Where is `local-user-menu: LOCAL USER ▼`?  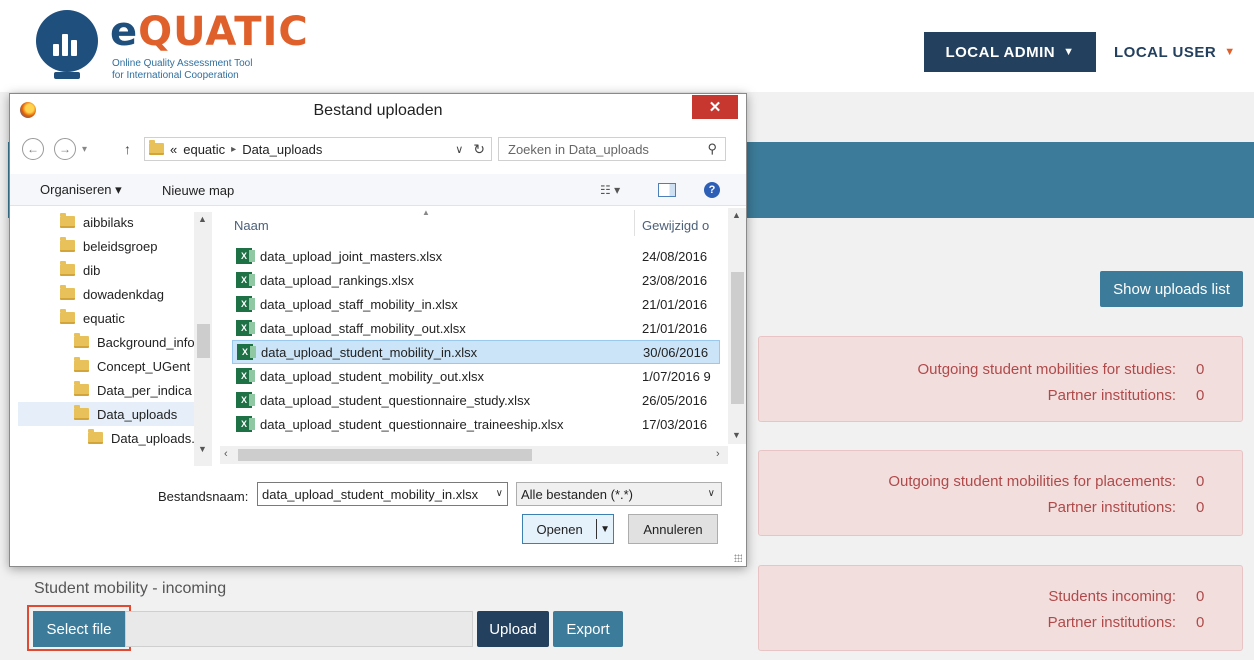
local-user-menu: LOCAL USER ▼ is located at coordinates (1175, 52).